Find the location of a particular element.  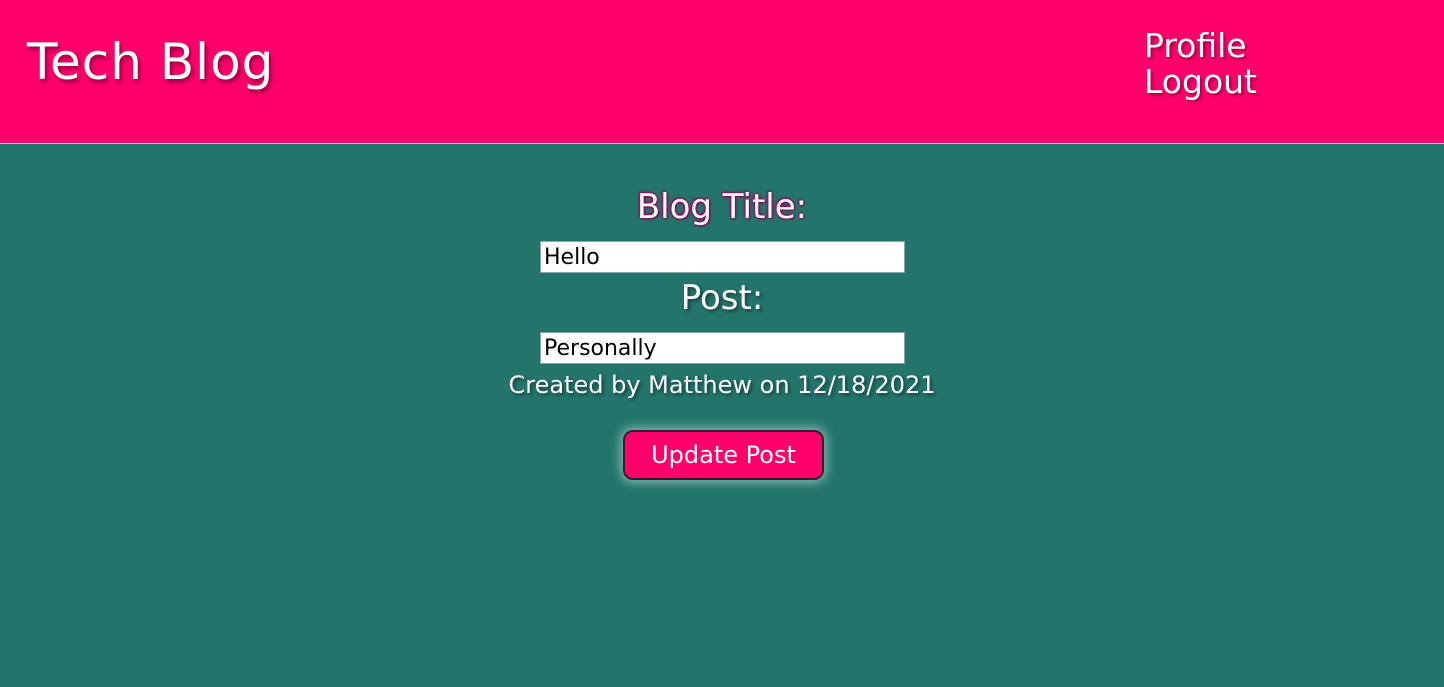

post-label: Post: is located at coordinates (722, 298).